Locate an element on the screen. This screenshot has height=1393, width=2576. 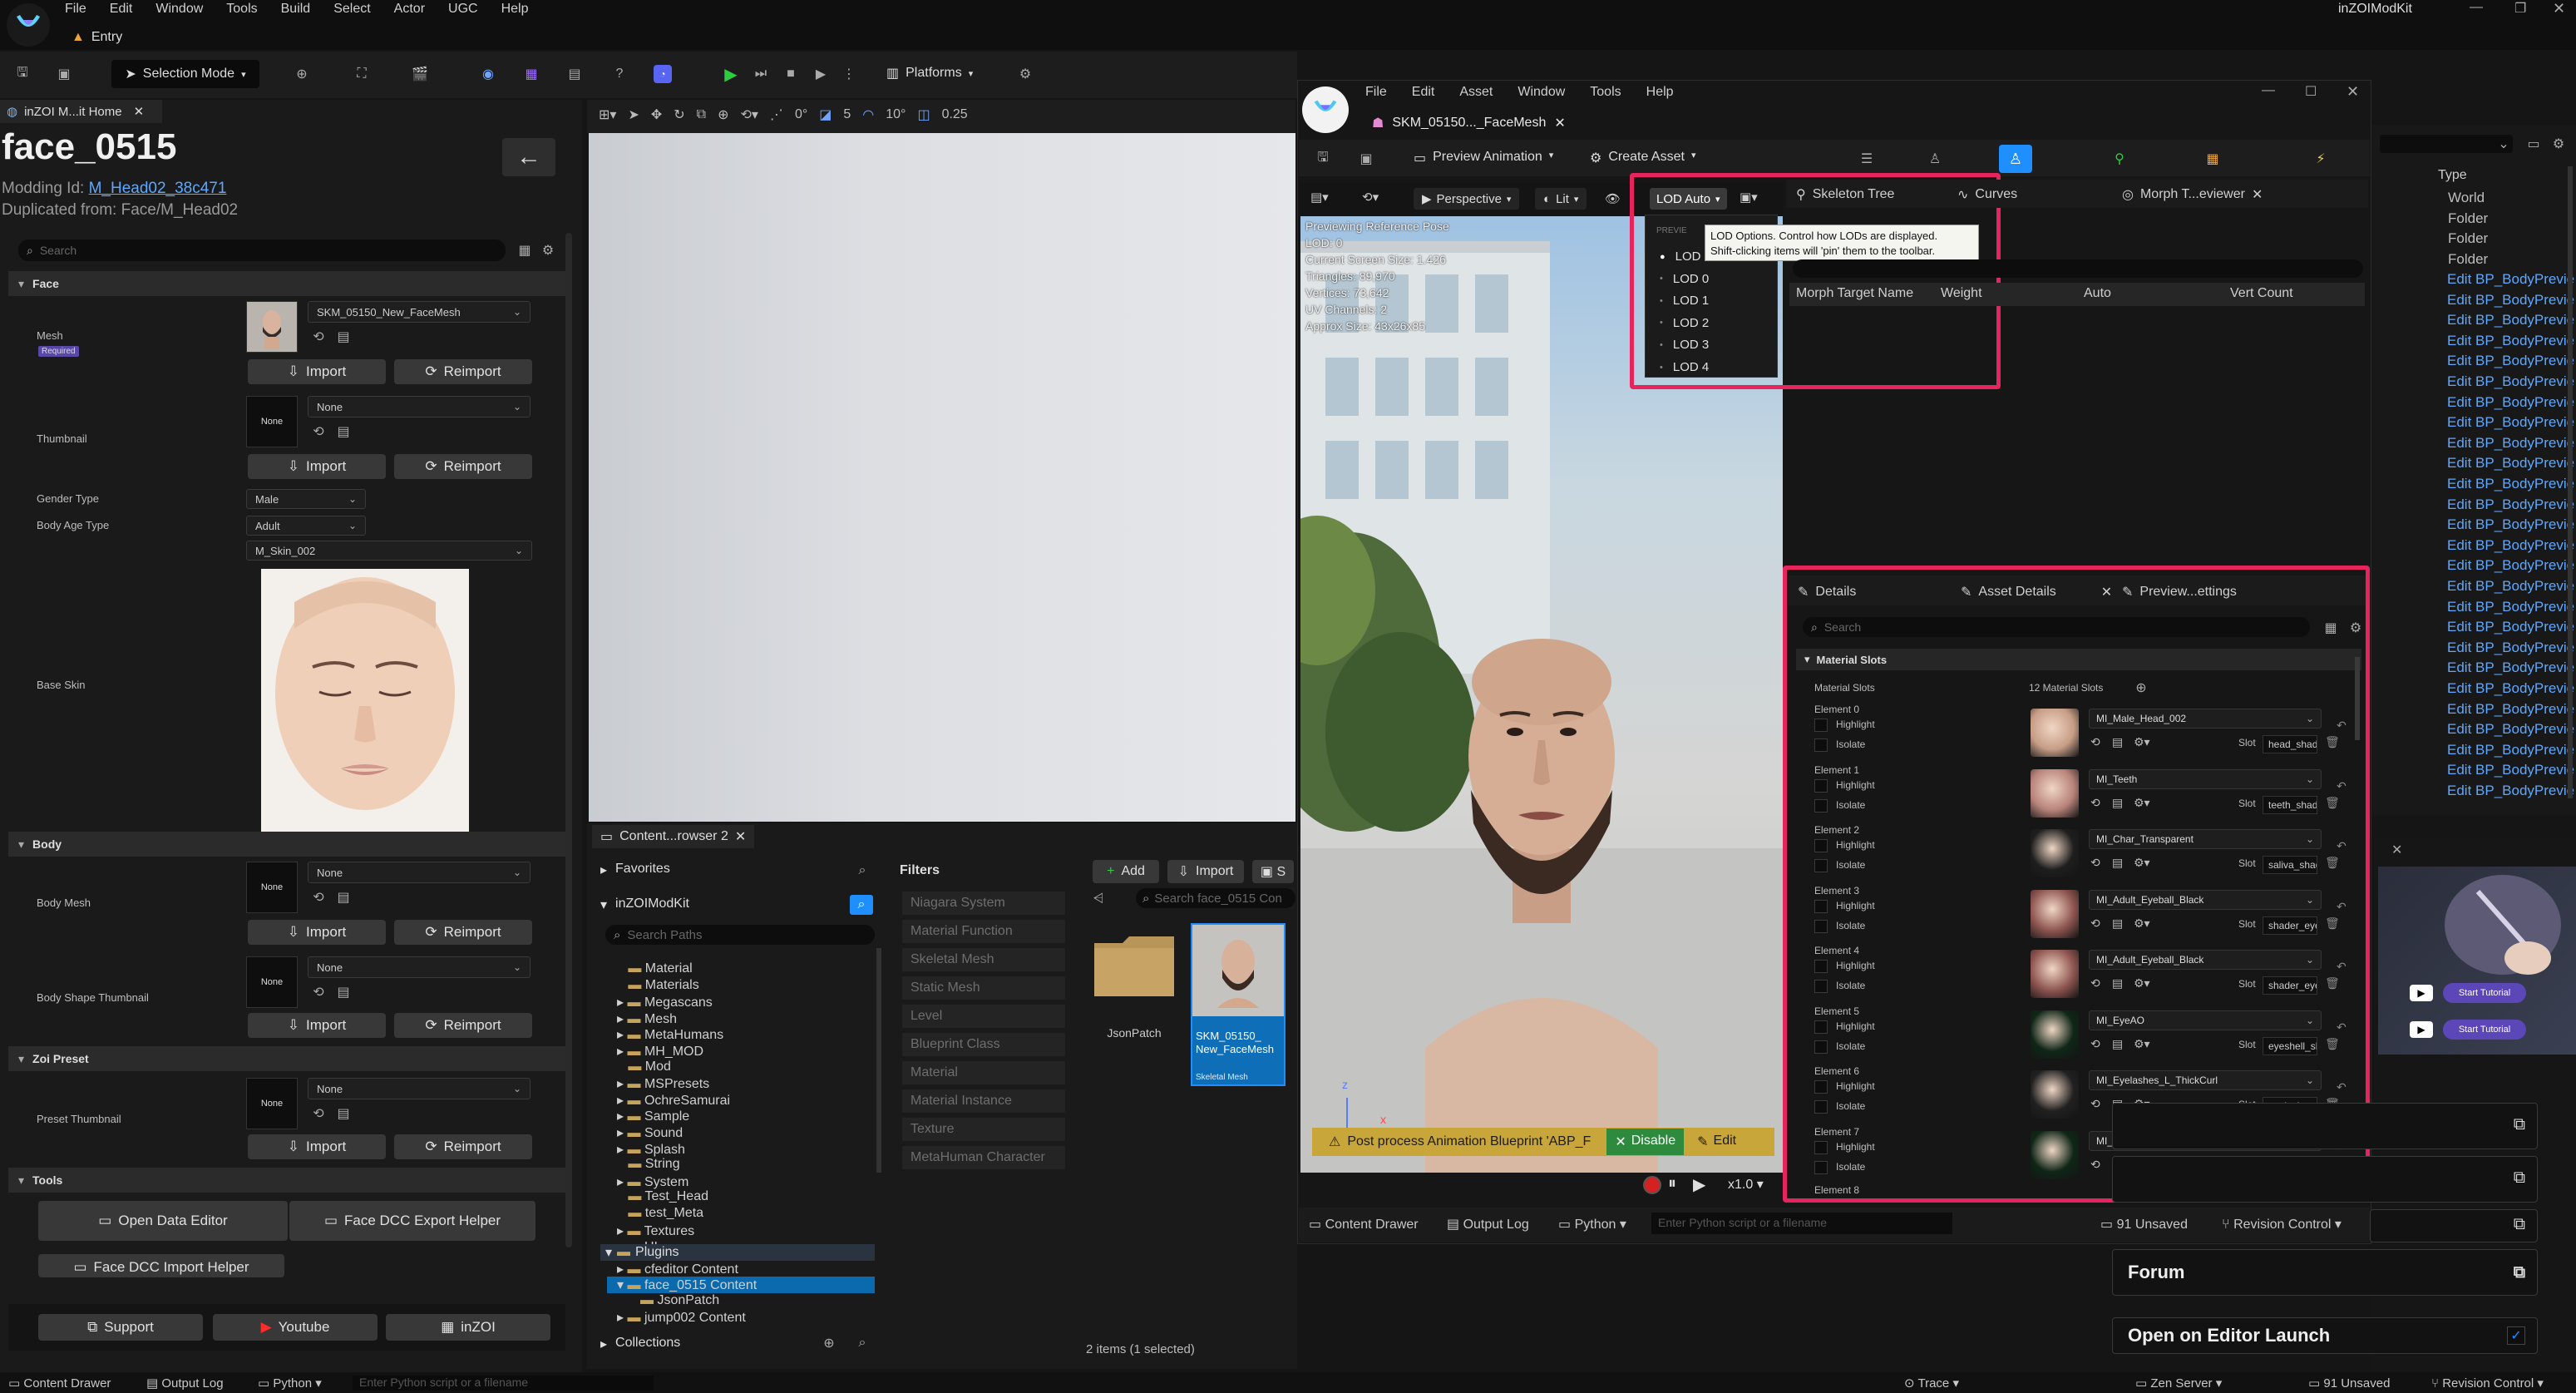
youtube-button: ▶ Youtube is located at coordinates (295, 1327).